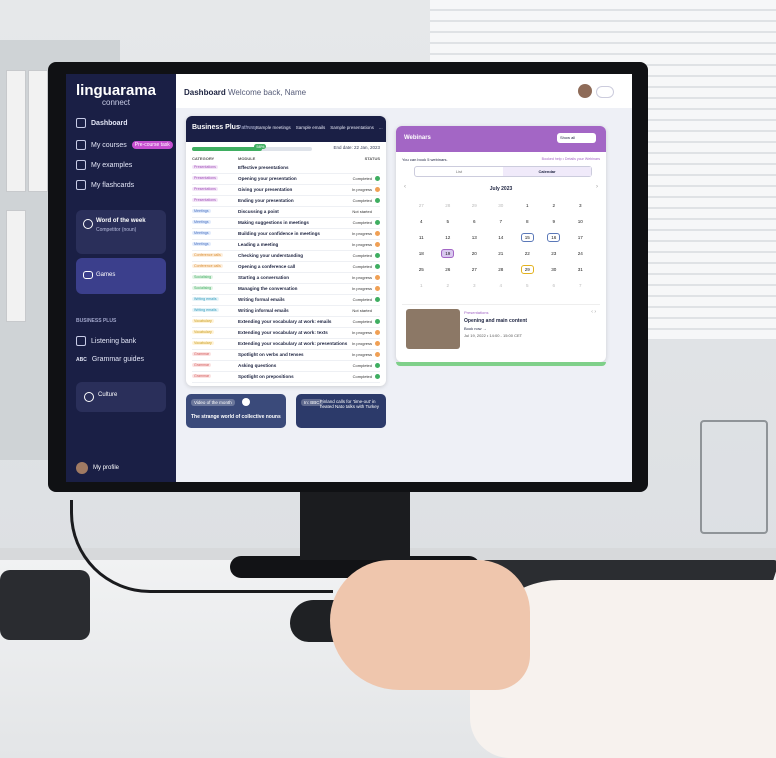 The width and height of the screenshot is (776, 758). I want to click on row-status: In progress, so click(361, 332).